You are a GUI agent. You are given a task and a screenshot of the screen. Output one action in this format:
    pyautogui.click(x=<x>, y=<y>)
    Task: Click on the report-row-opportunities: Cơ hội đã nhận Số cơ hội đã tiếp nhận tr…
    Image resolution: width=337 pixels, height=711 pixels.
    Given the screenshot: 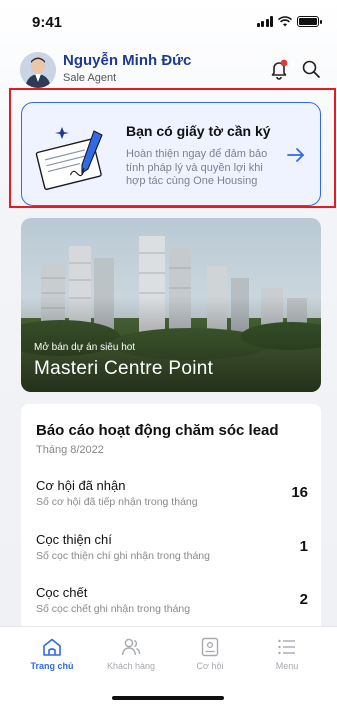 What is the action you would take?
    pyautogui.click(x=172, y=498)
    